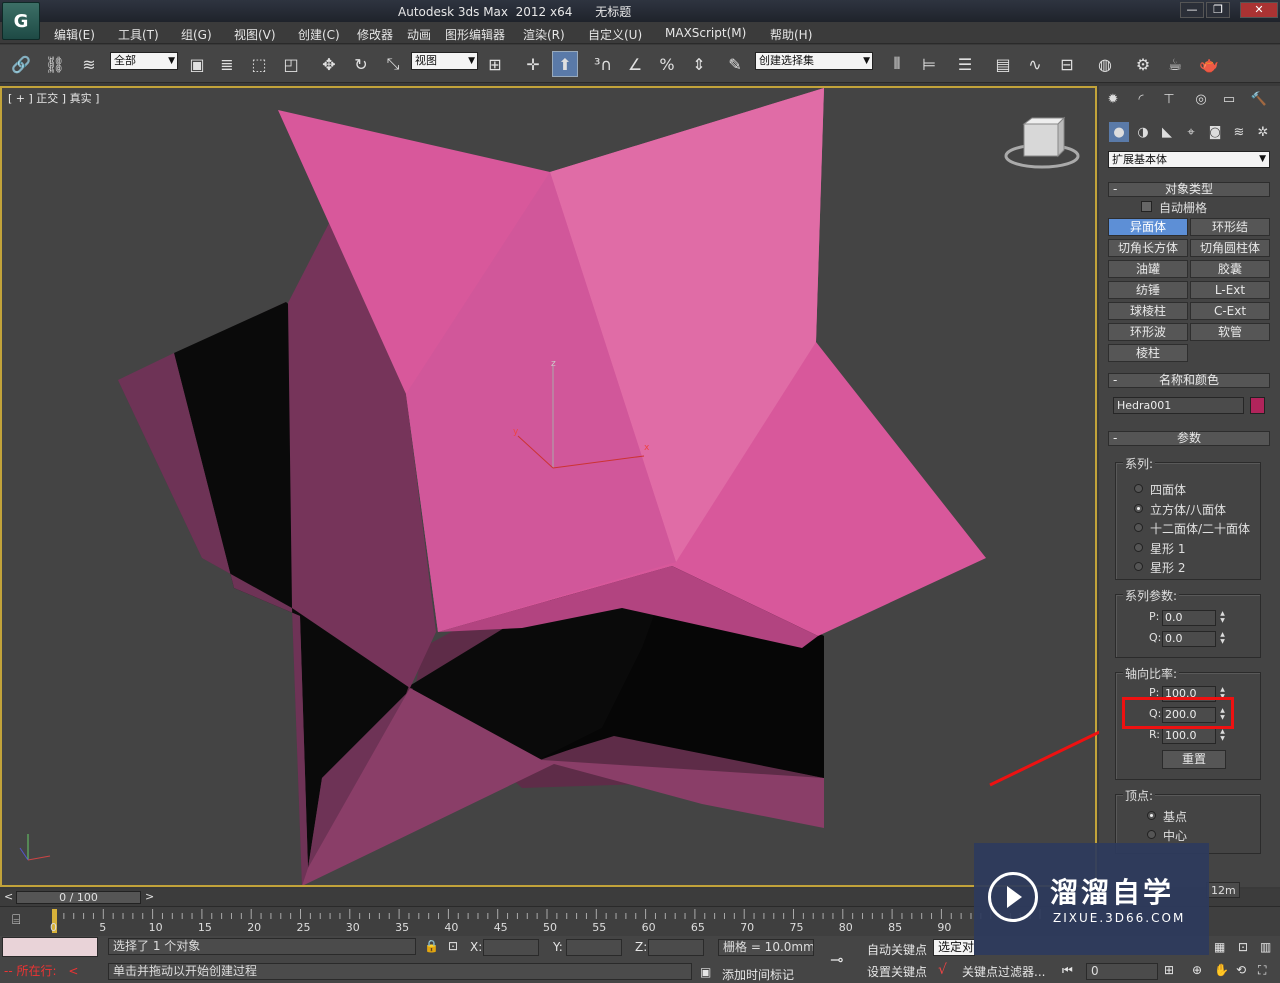  Describe the element at coordinates (1168, 548) in the screenshot. I see `family-option-label-3: 星形 1` at that location.